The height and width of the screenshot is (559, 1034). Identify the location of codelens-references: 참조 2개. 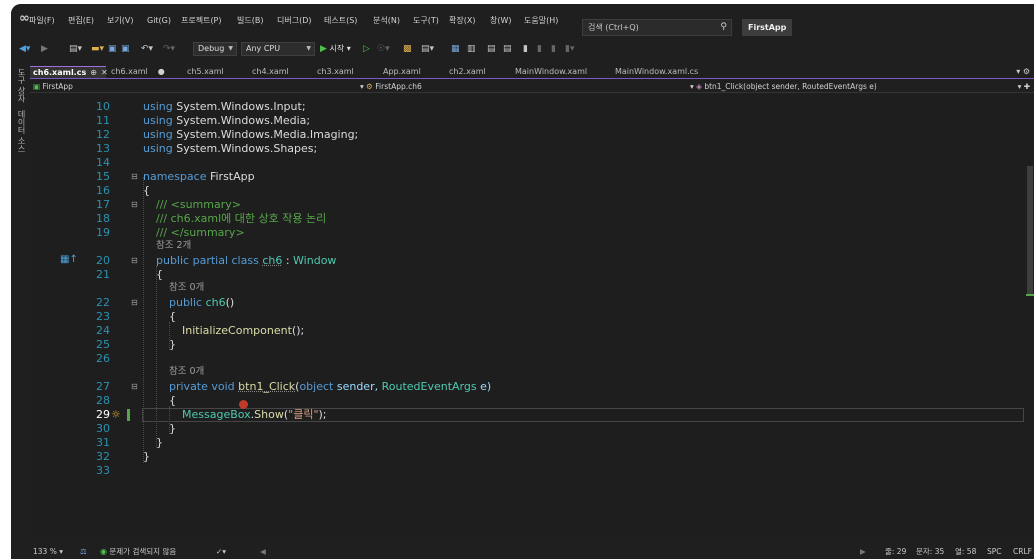
(527, 245).